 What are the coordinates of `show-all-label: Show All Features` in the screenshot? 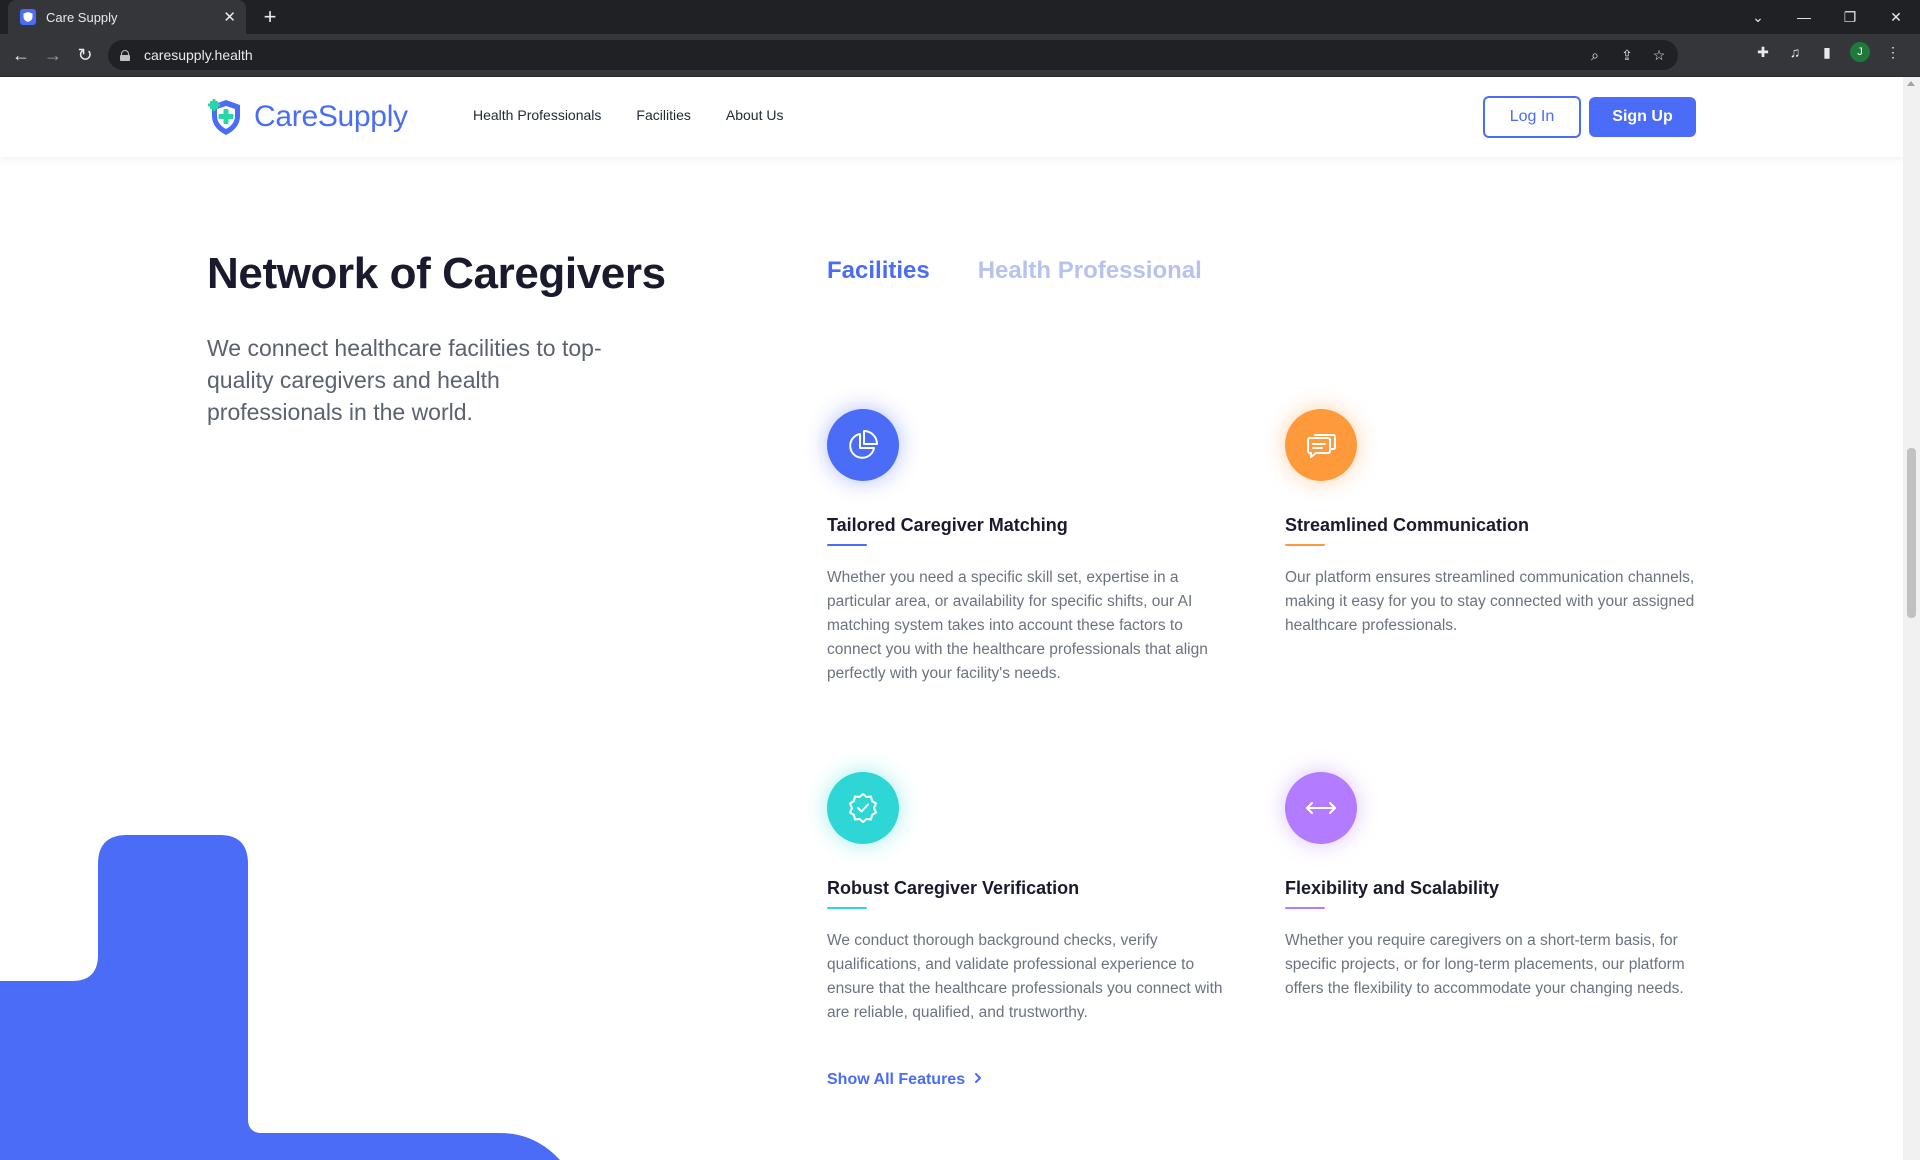 It's located at (896, 1079).